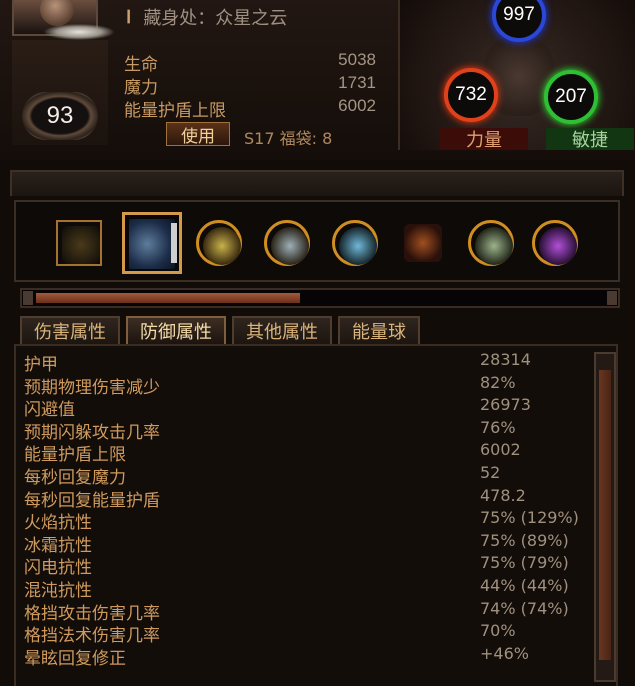 The image size is (635, 686). I want to click on stat-value: 75% (89%), so click(524, 540).